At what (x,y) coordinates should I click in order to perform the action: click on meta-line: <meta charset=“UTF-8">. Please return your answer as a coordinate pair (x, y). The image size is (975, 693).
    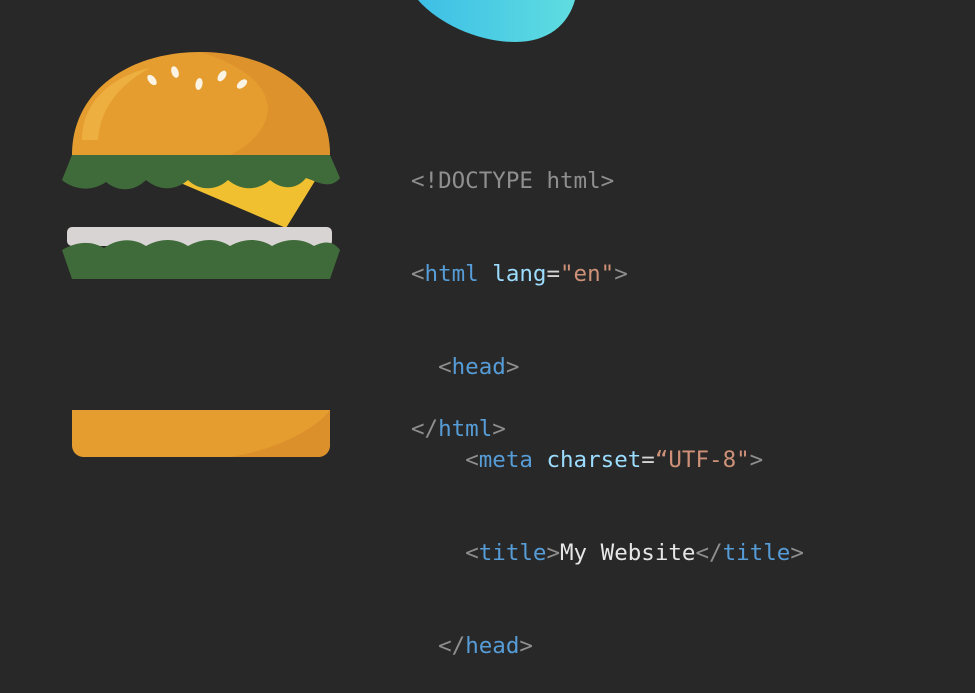
    Looking at the image, I should click on (607, 460).